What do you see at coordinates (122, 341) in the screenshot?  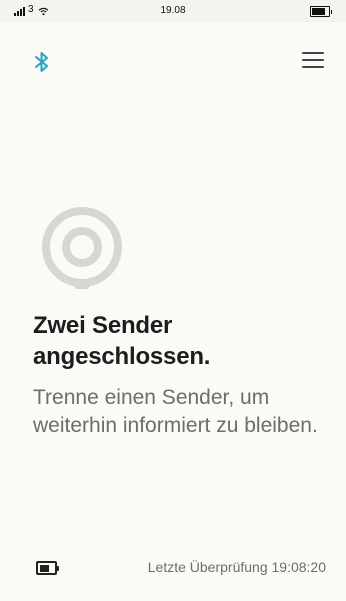 I see `headline: Zwei Sender angeschlossen.` at bounding box center [122, 341].